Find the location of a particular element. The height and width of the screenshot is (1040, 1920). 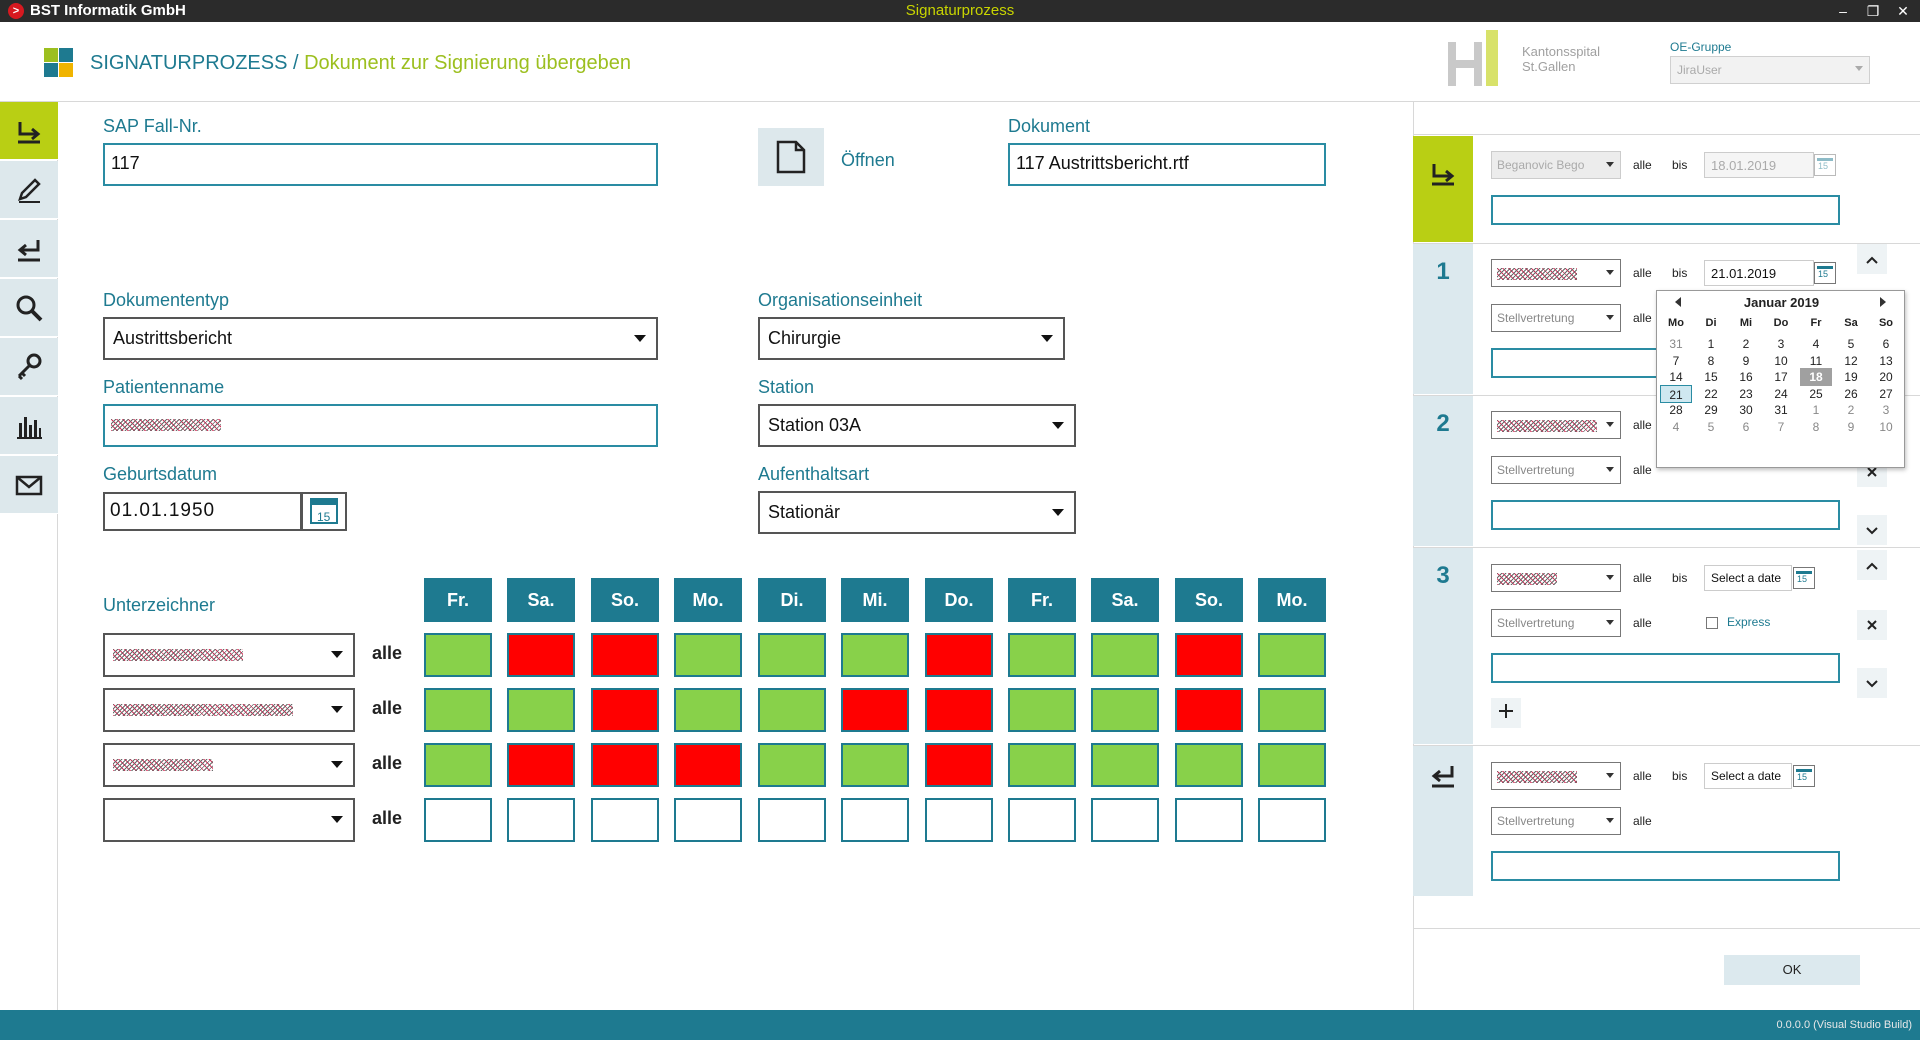

nav-messages is located at coordinates (29, 485).